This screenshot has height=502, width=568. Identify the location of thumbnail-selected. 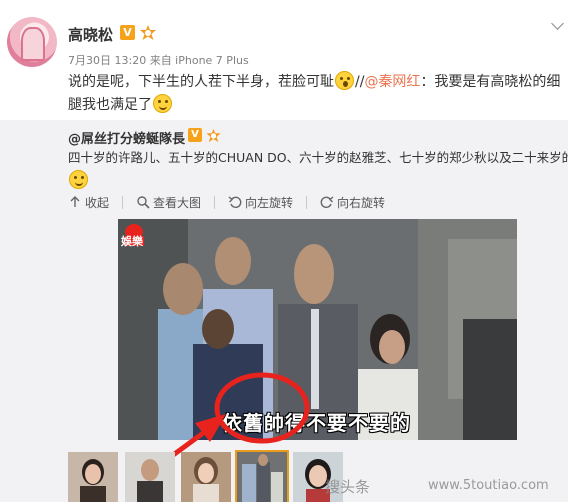
(262, 476).